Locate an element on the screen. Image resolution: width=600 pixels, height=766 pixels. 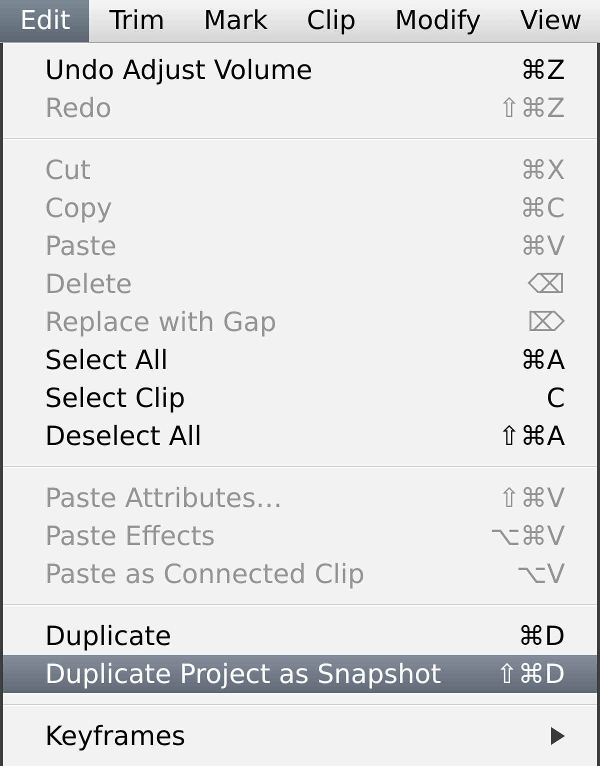
menu-bar-item: Modify is located at coordinates (437, 21).